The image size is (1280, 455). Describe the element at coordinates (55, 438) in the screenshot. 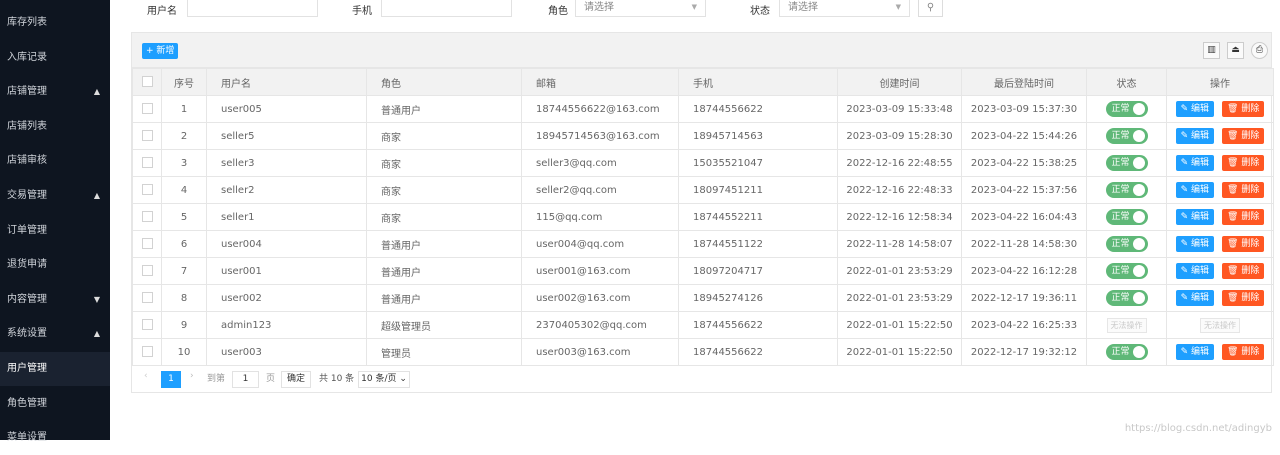

I see `sidebar-item: 菜单设置` at that location.